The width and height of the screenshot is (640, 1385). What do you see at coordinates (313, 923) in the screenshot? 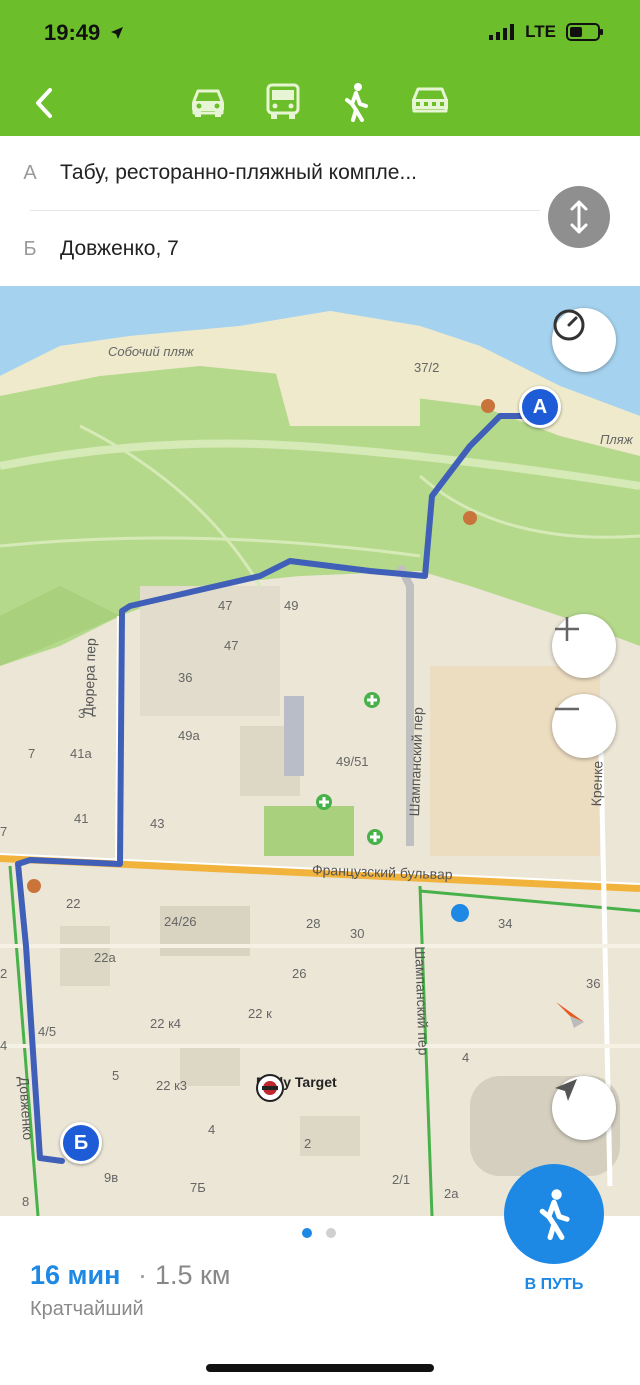
I see `map-label-b28: 28` at bounding box center [313, 923].